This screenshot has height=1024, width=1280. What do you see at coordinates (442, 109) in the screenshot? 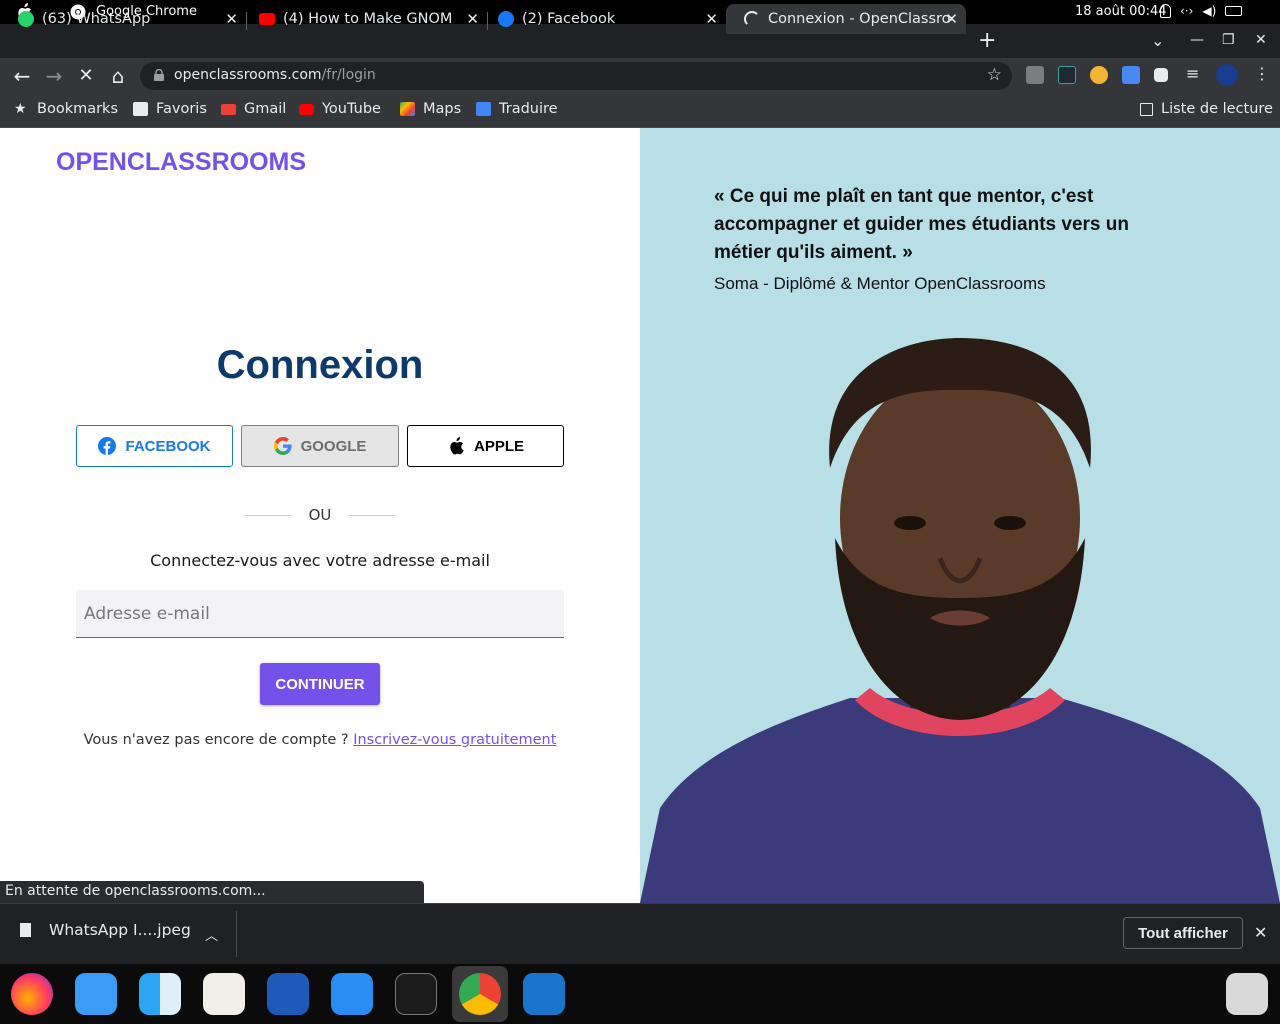
I see `bookmark-label: Maps` at bounding box center [442, 109].